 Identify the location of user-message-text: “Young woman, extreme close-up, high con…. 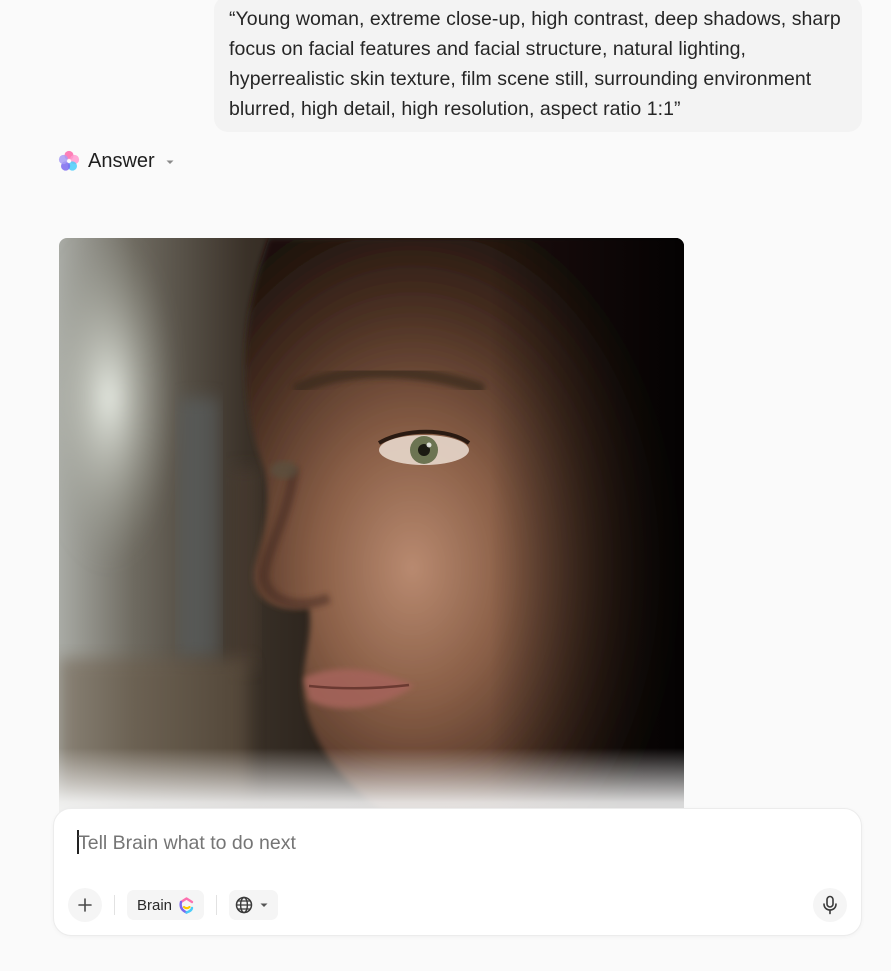
(535, 64).